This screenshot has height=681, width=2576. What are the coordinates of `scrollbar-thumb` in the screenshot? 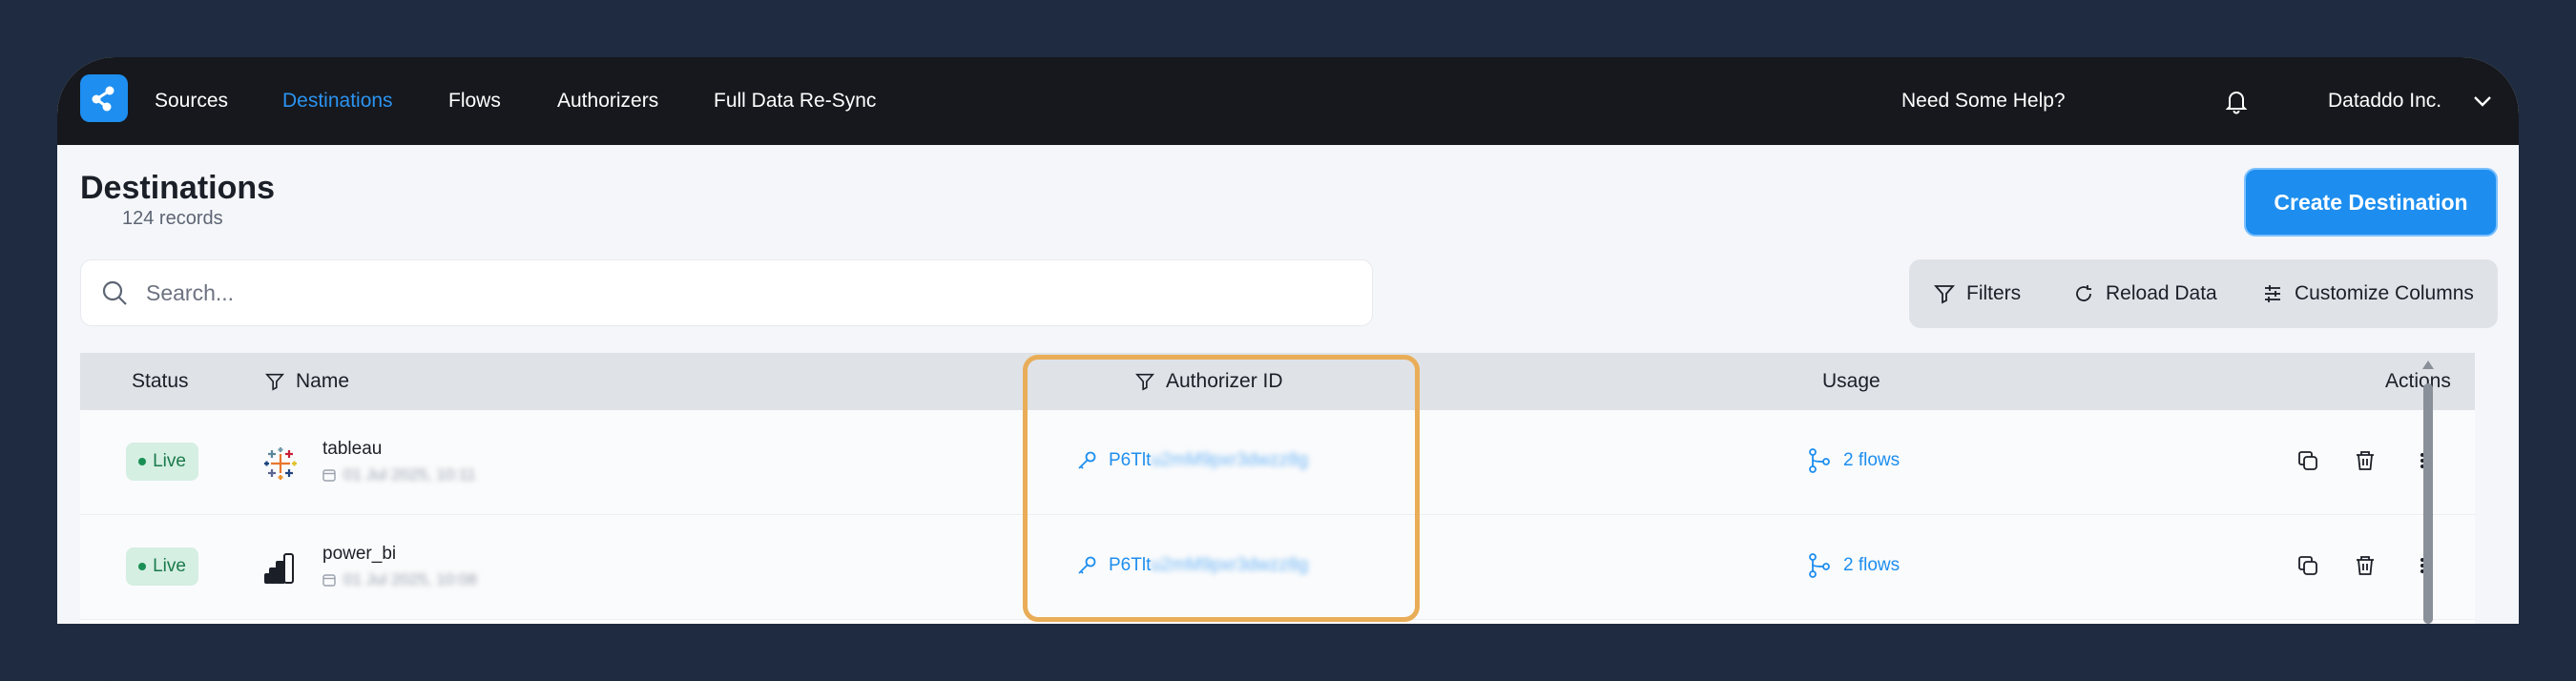 It's located at (2428, 504).